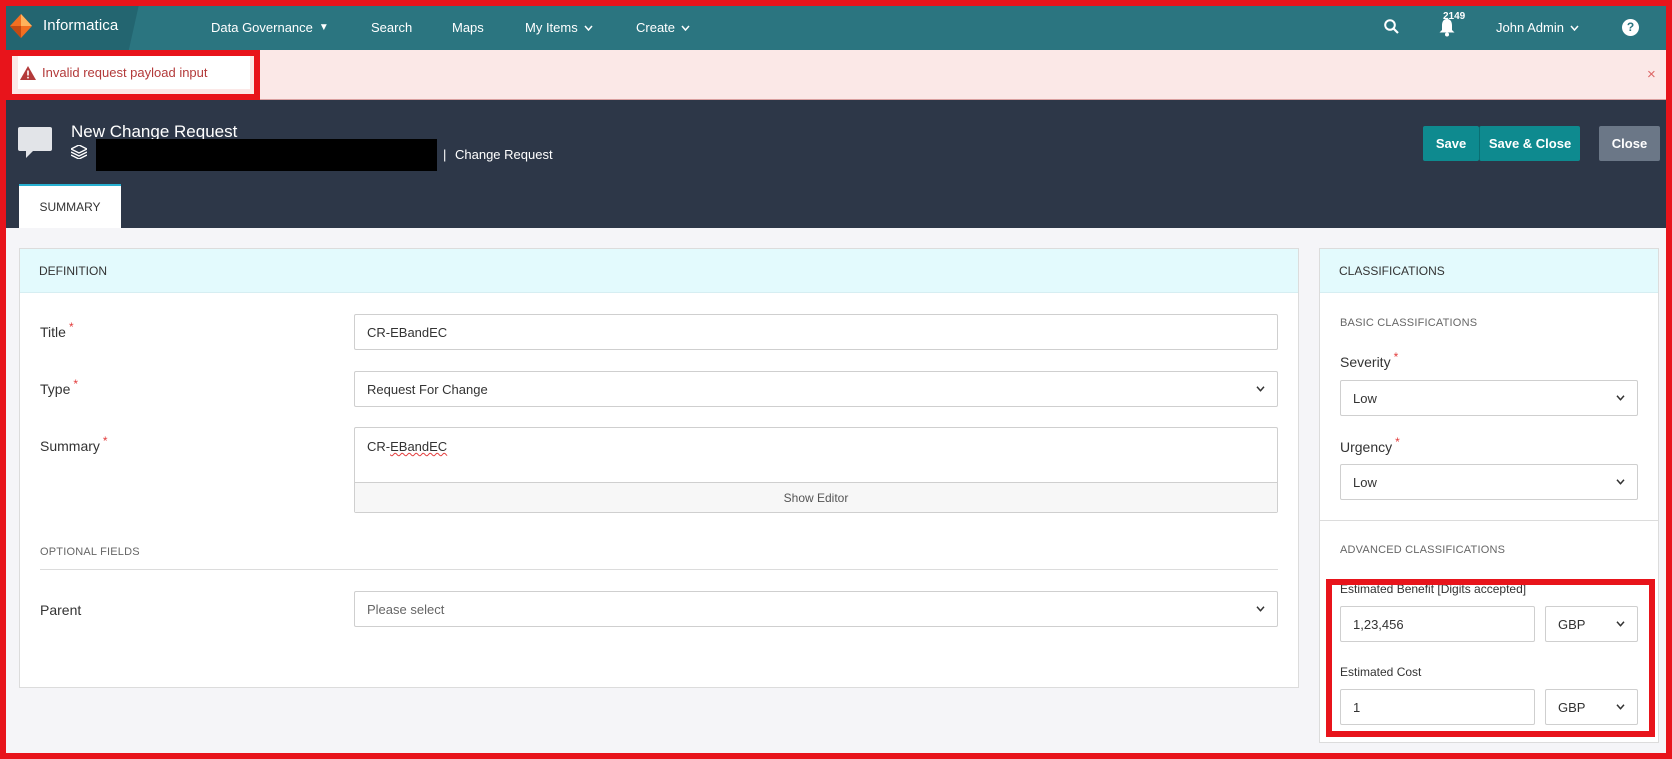 This screenshot has height=759, width=1672. Describe the element at coordinates (1409, 323) in the screenshot. I see `basic-classifications-heading: BASIC CLASSIFICATIONS` at that location.